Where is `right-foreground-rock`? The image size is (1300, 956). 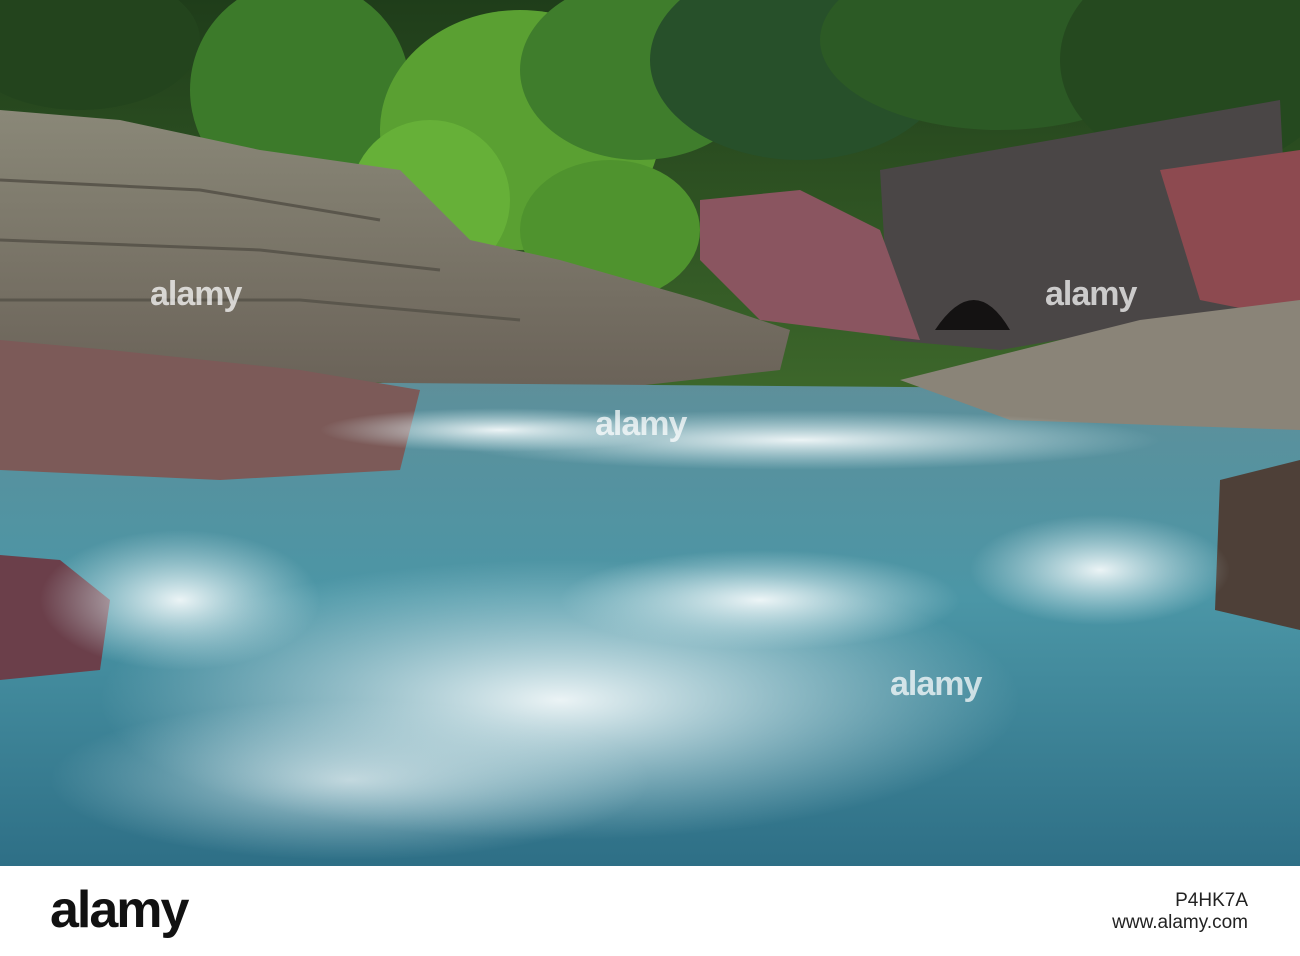
right-foreground-rock is located at coordinates (1257, 545).